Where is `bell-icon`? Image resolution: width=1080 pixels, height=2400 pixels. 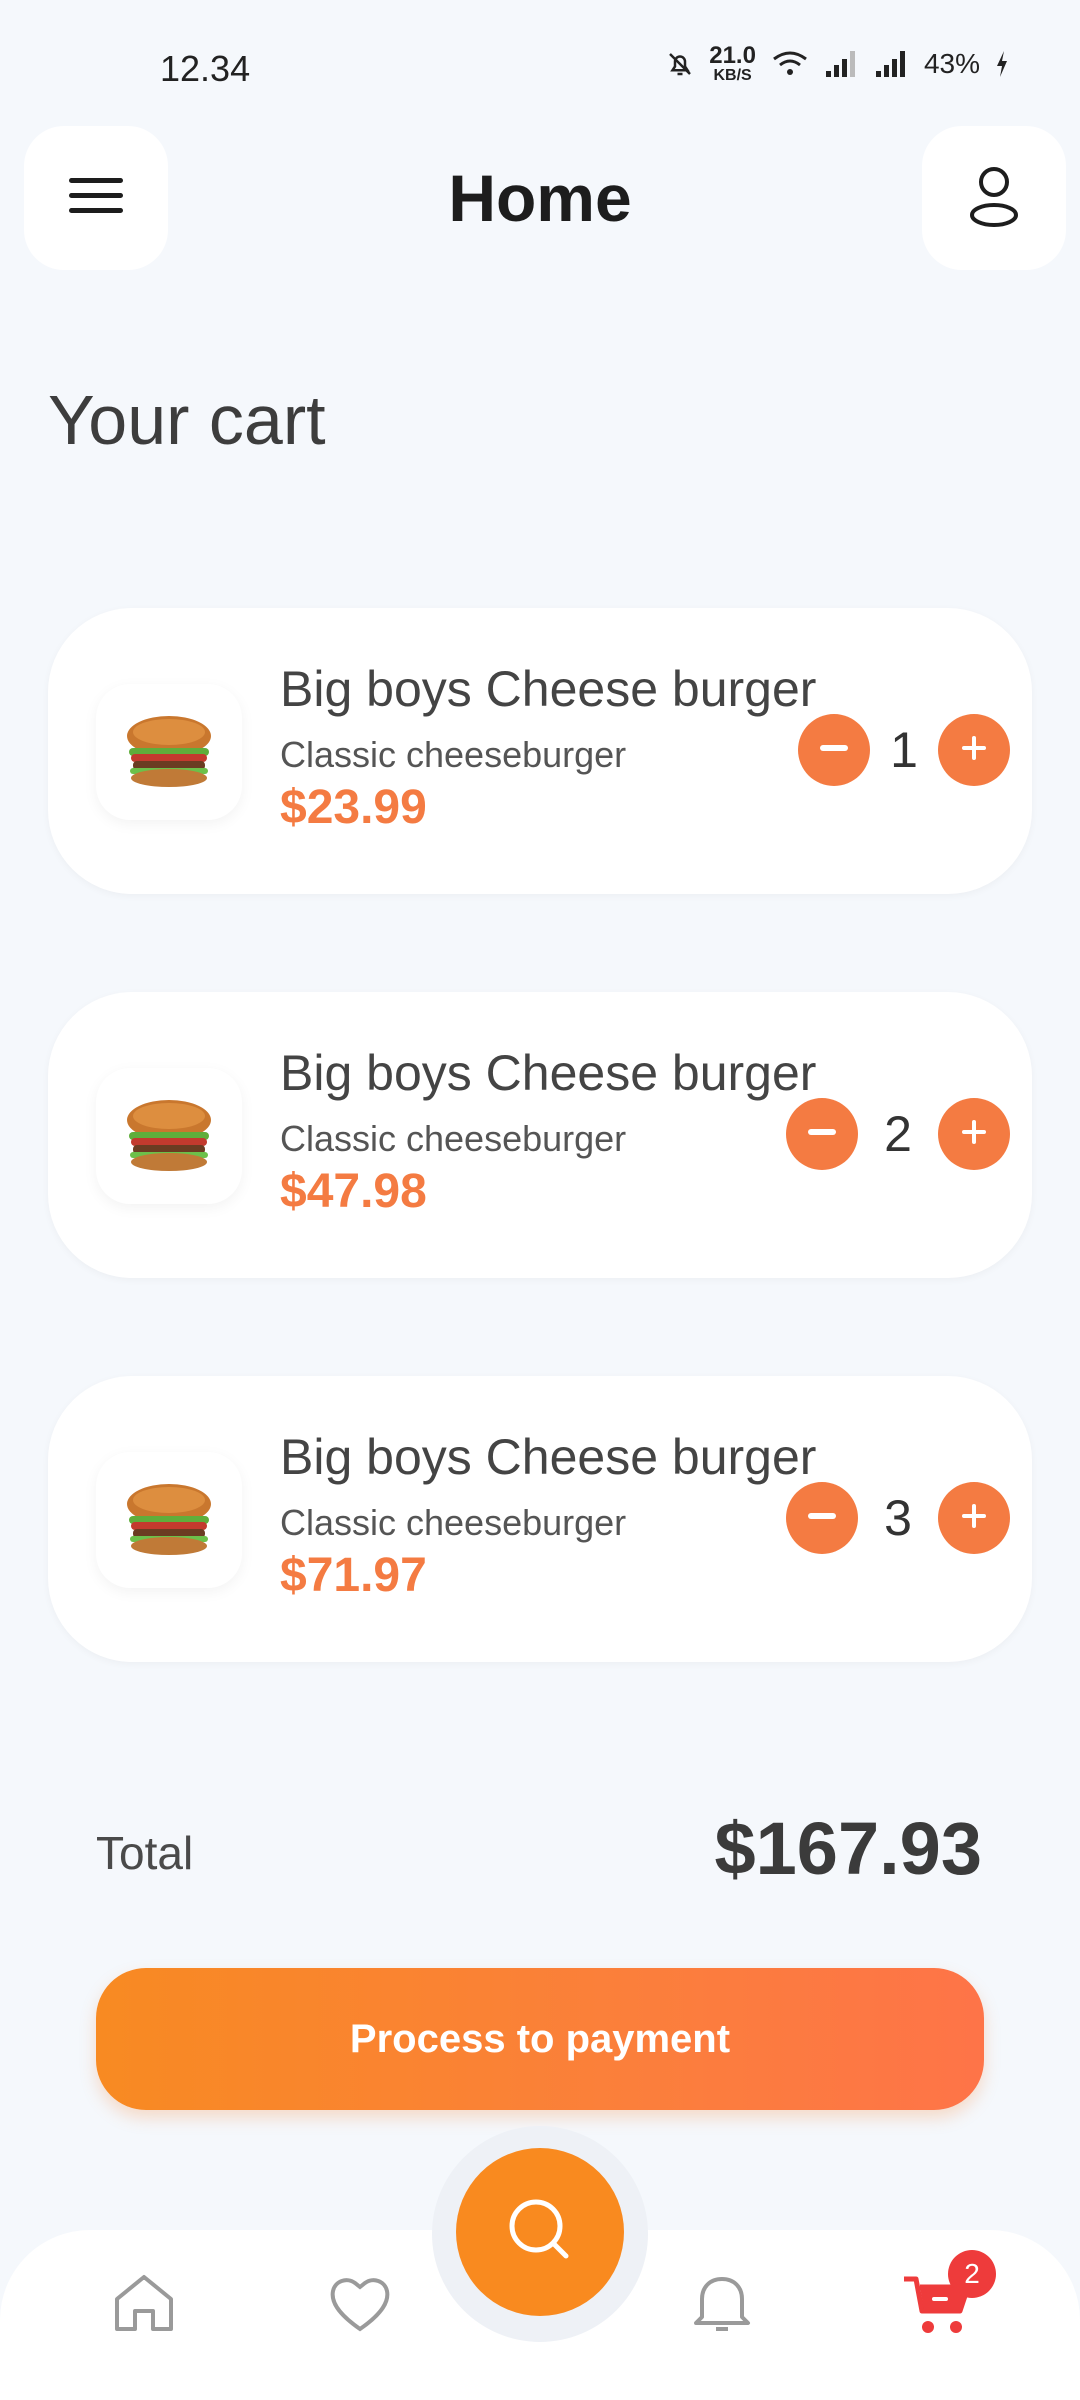
bell-icon is located at coordinates (722, 2306).